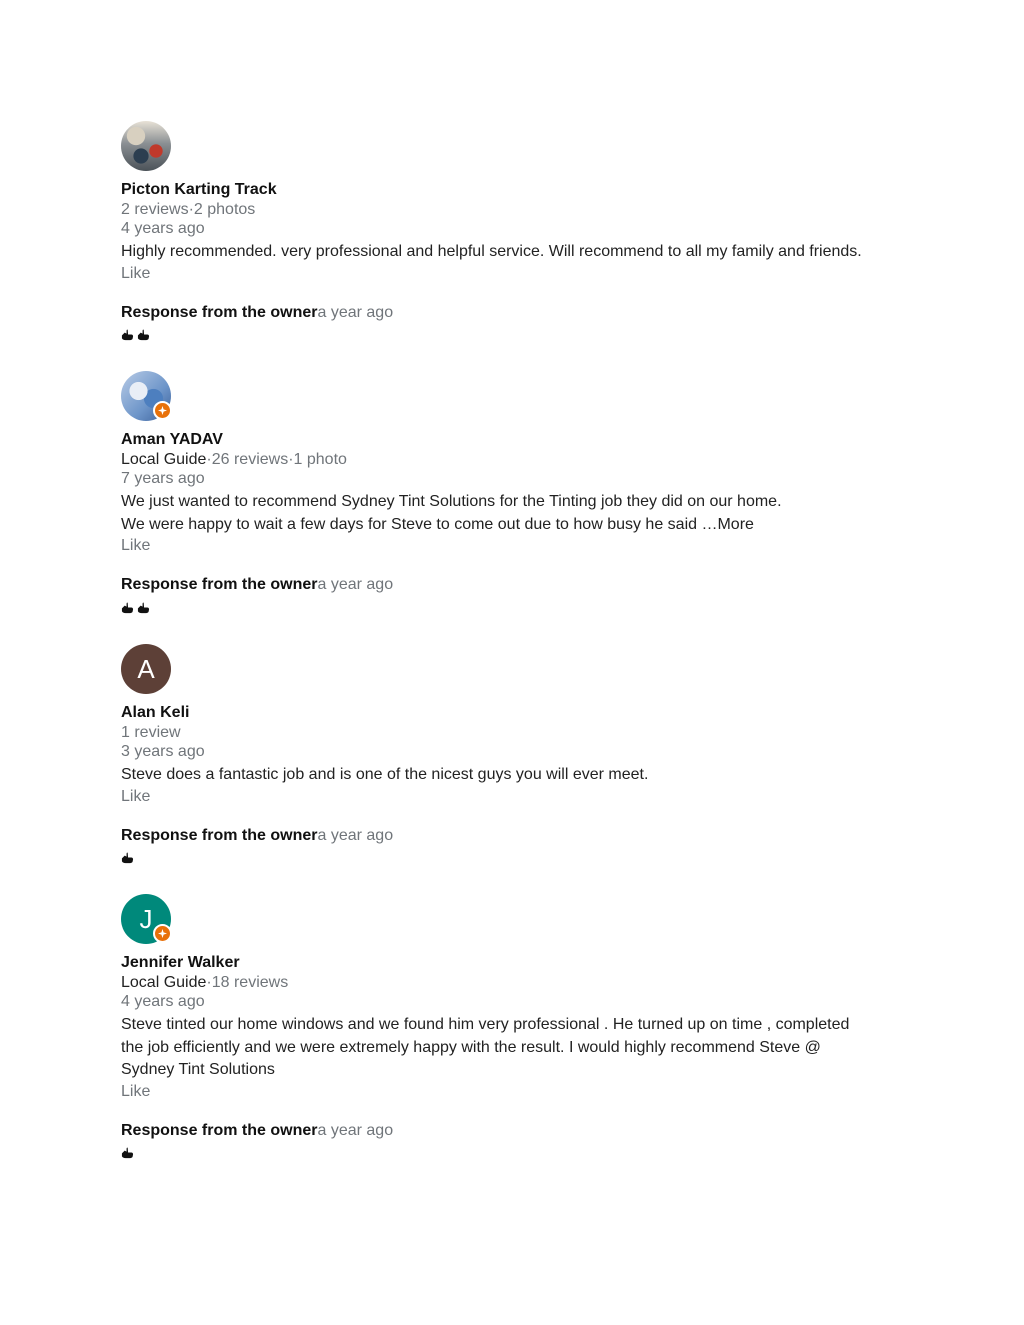 Image resolution: width=1024 pixels, height=1325 pixels. I want to click on review-count: ·26 reviews·1 photo, so click(276, 459).